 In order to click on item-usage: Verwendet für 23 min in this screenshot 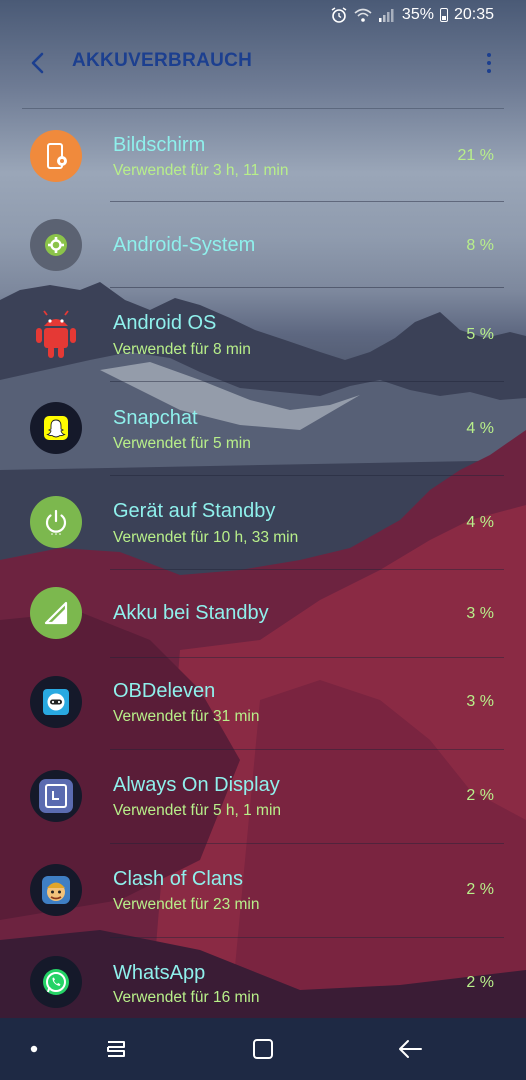, I will do `click(186, 904)`.